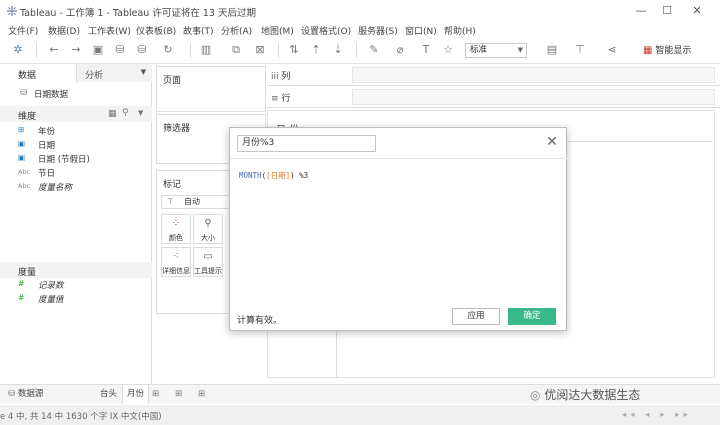 This screenshot has height=425, width=720. What do you see at coordinates (426, 50) in the screenshot?
I see `label-icon: T` at bounding box center [426, 50].